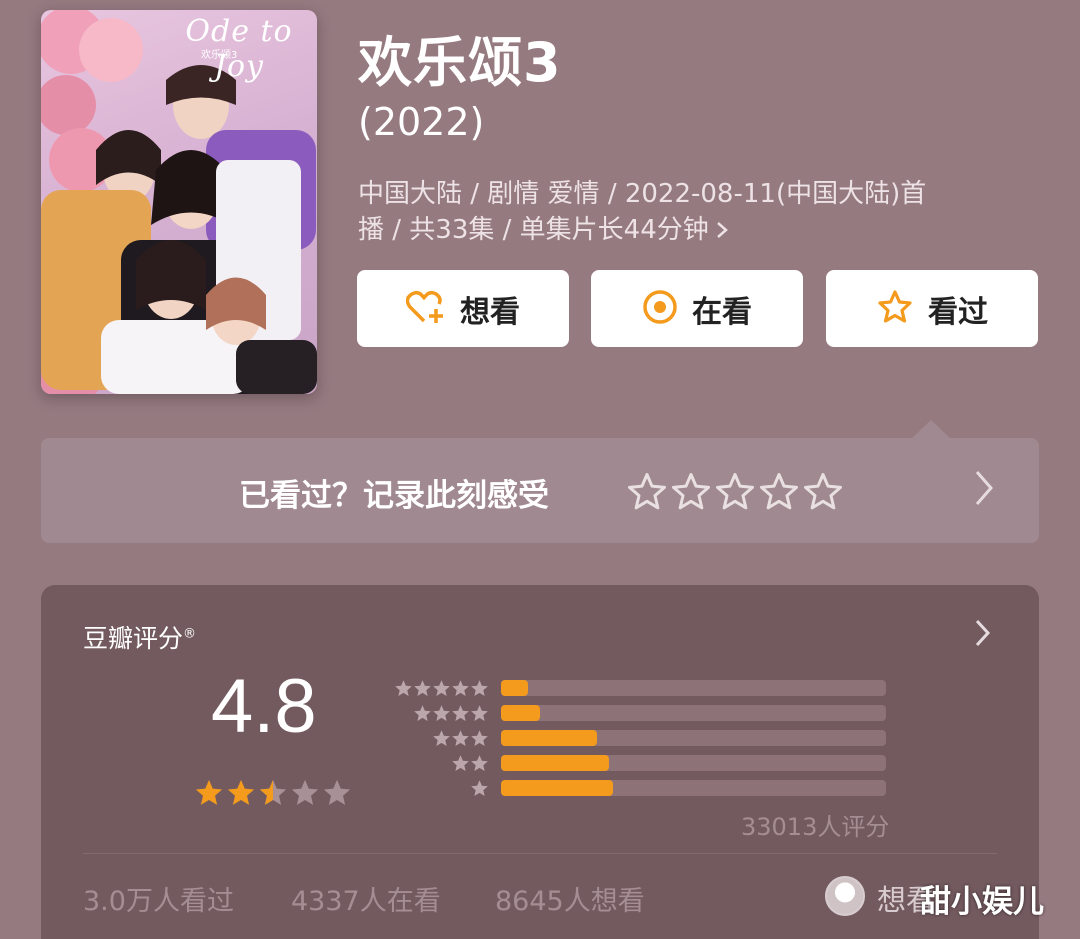 This screenshot has width=1080, height=939. I want to click on want-to-watch-button: 想看, so click(463, 308).